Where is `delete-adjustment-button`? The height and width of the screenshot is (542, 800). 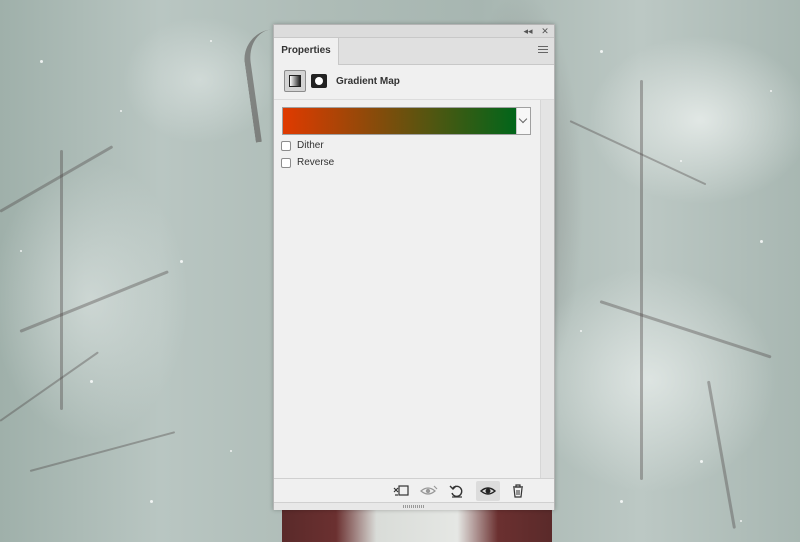
delete-adjustment-button is located at coordinates (518, 491).